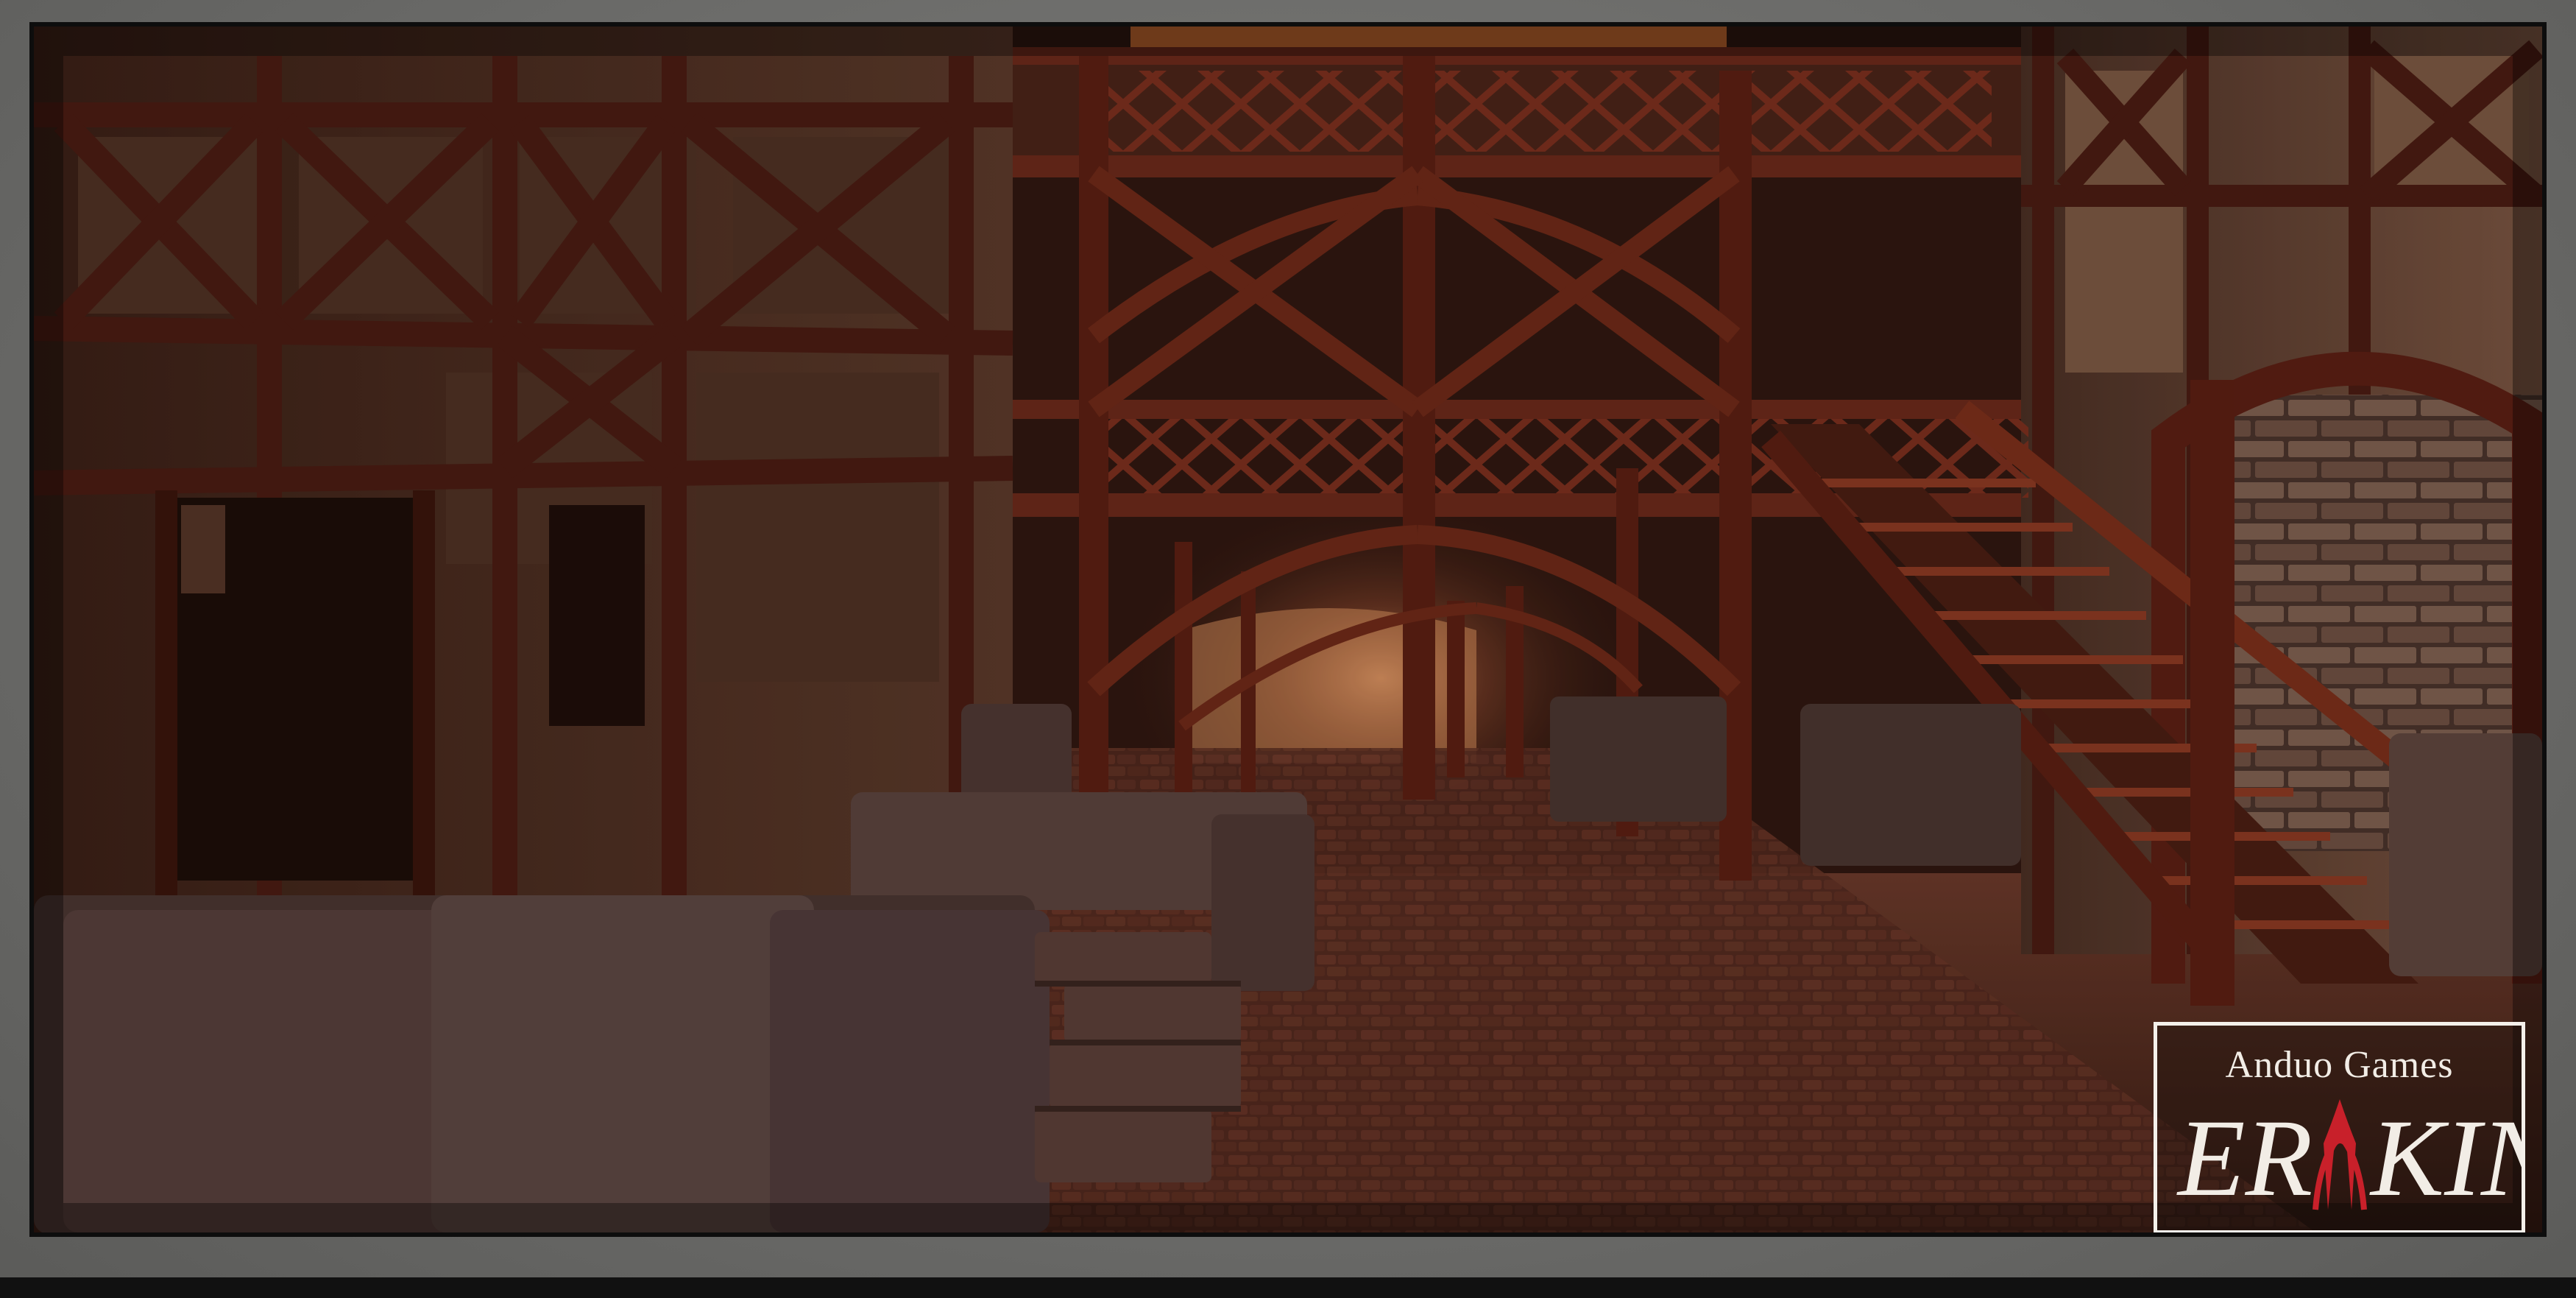 This screenshot has height=1298, width=2576. I want to click on title-right-text: KIN, so click(2445, 1158).